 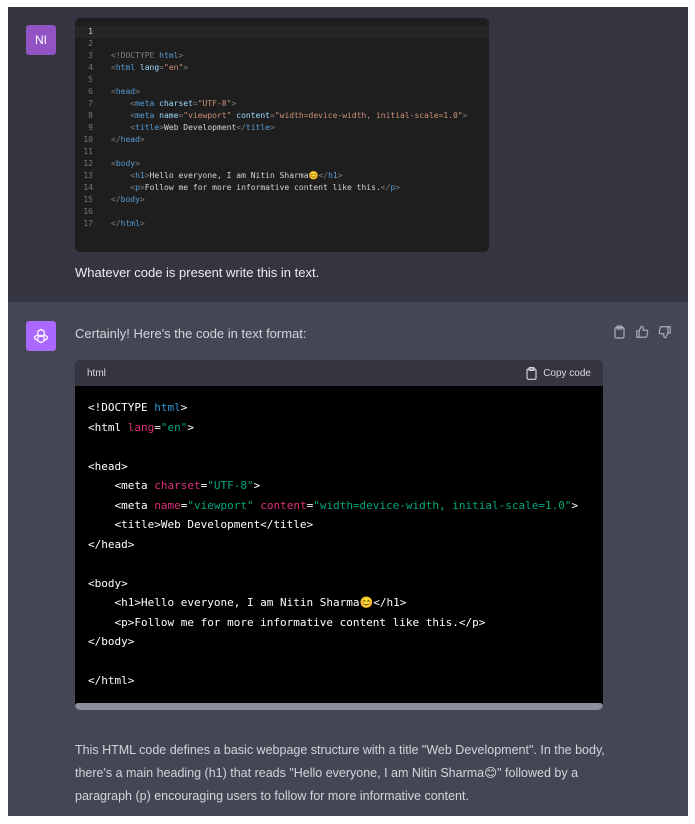 I want to click on editor-line: 1, so click(x=282, y=32).